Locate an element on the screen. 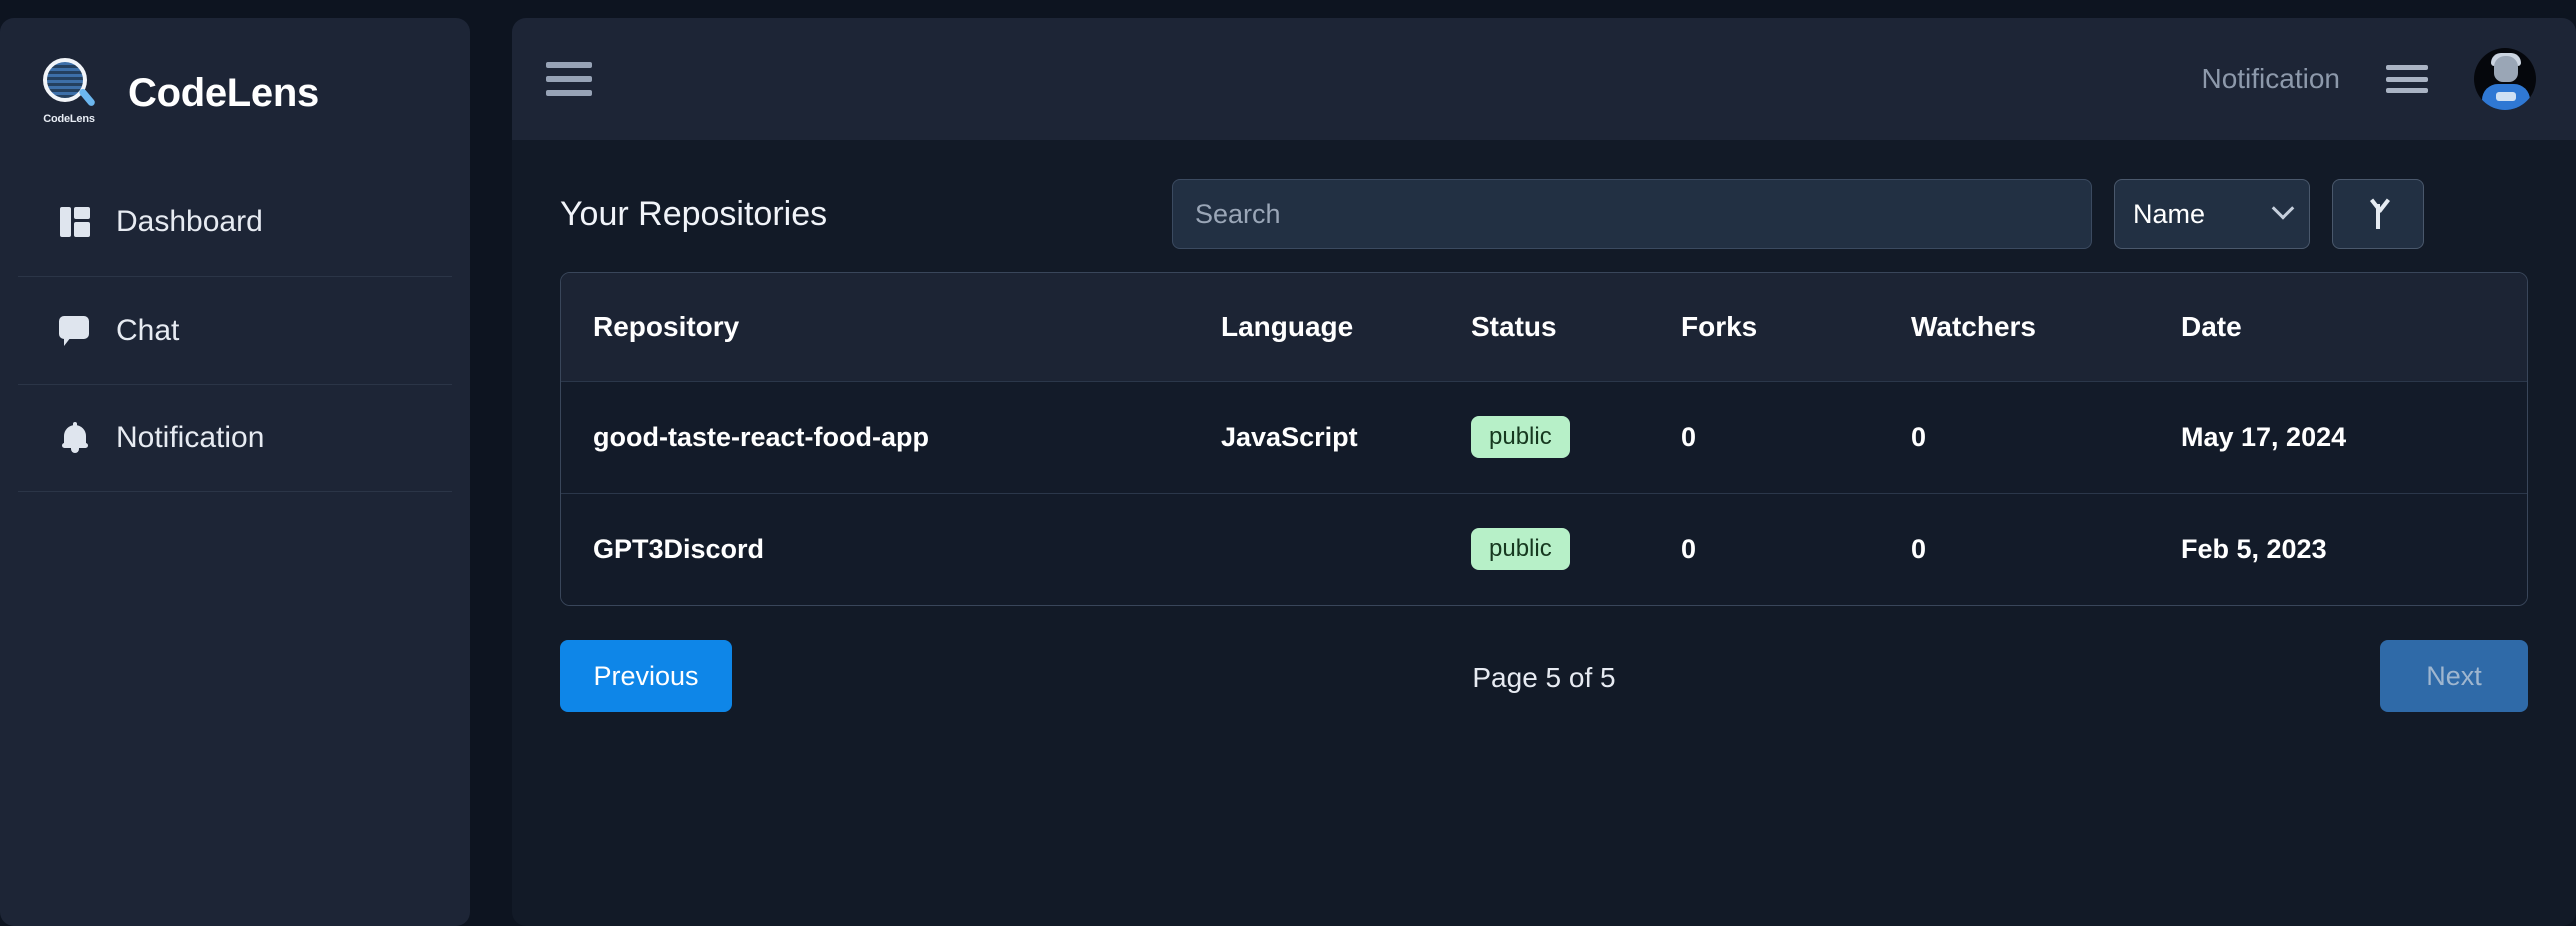 This screenshot has height=926, width=2576. sidebar-item-dashboard: Dashboard is located at coordinates (235, 222).